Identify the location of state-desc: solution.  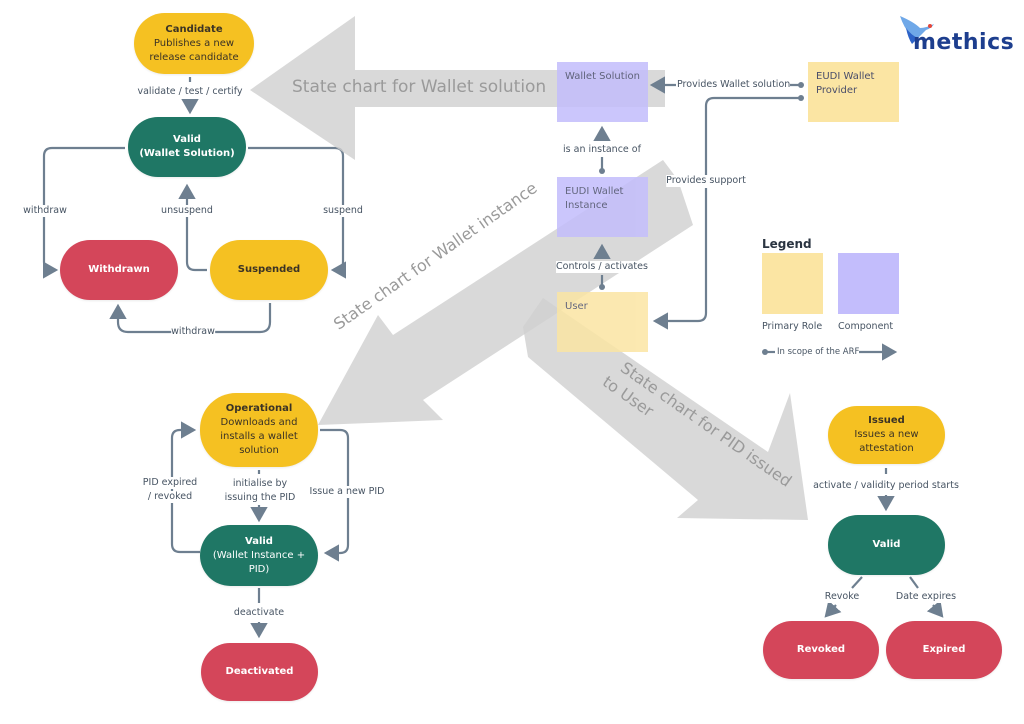
(259, 450).